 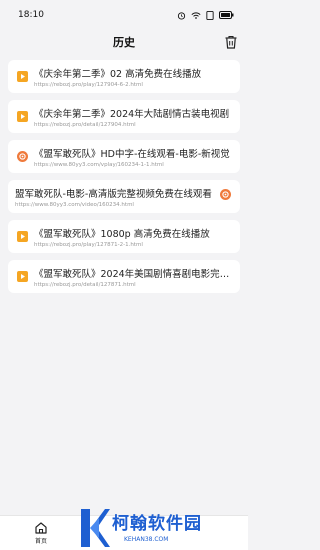 I want to click on wifi-icon, so click(x=196, y=15).